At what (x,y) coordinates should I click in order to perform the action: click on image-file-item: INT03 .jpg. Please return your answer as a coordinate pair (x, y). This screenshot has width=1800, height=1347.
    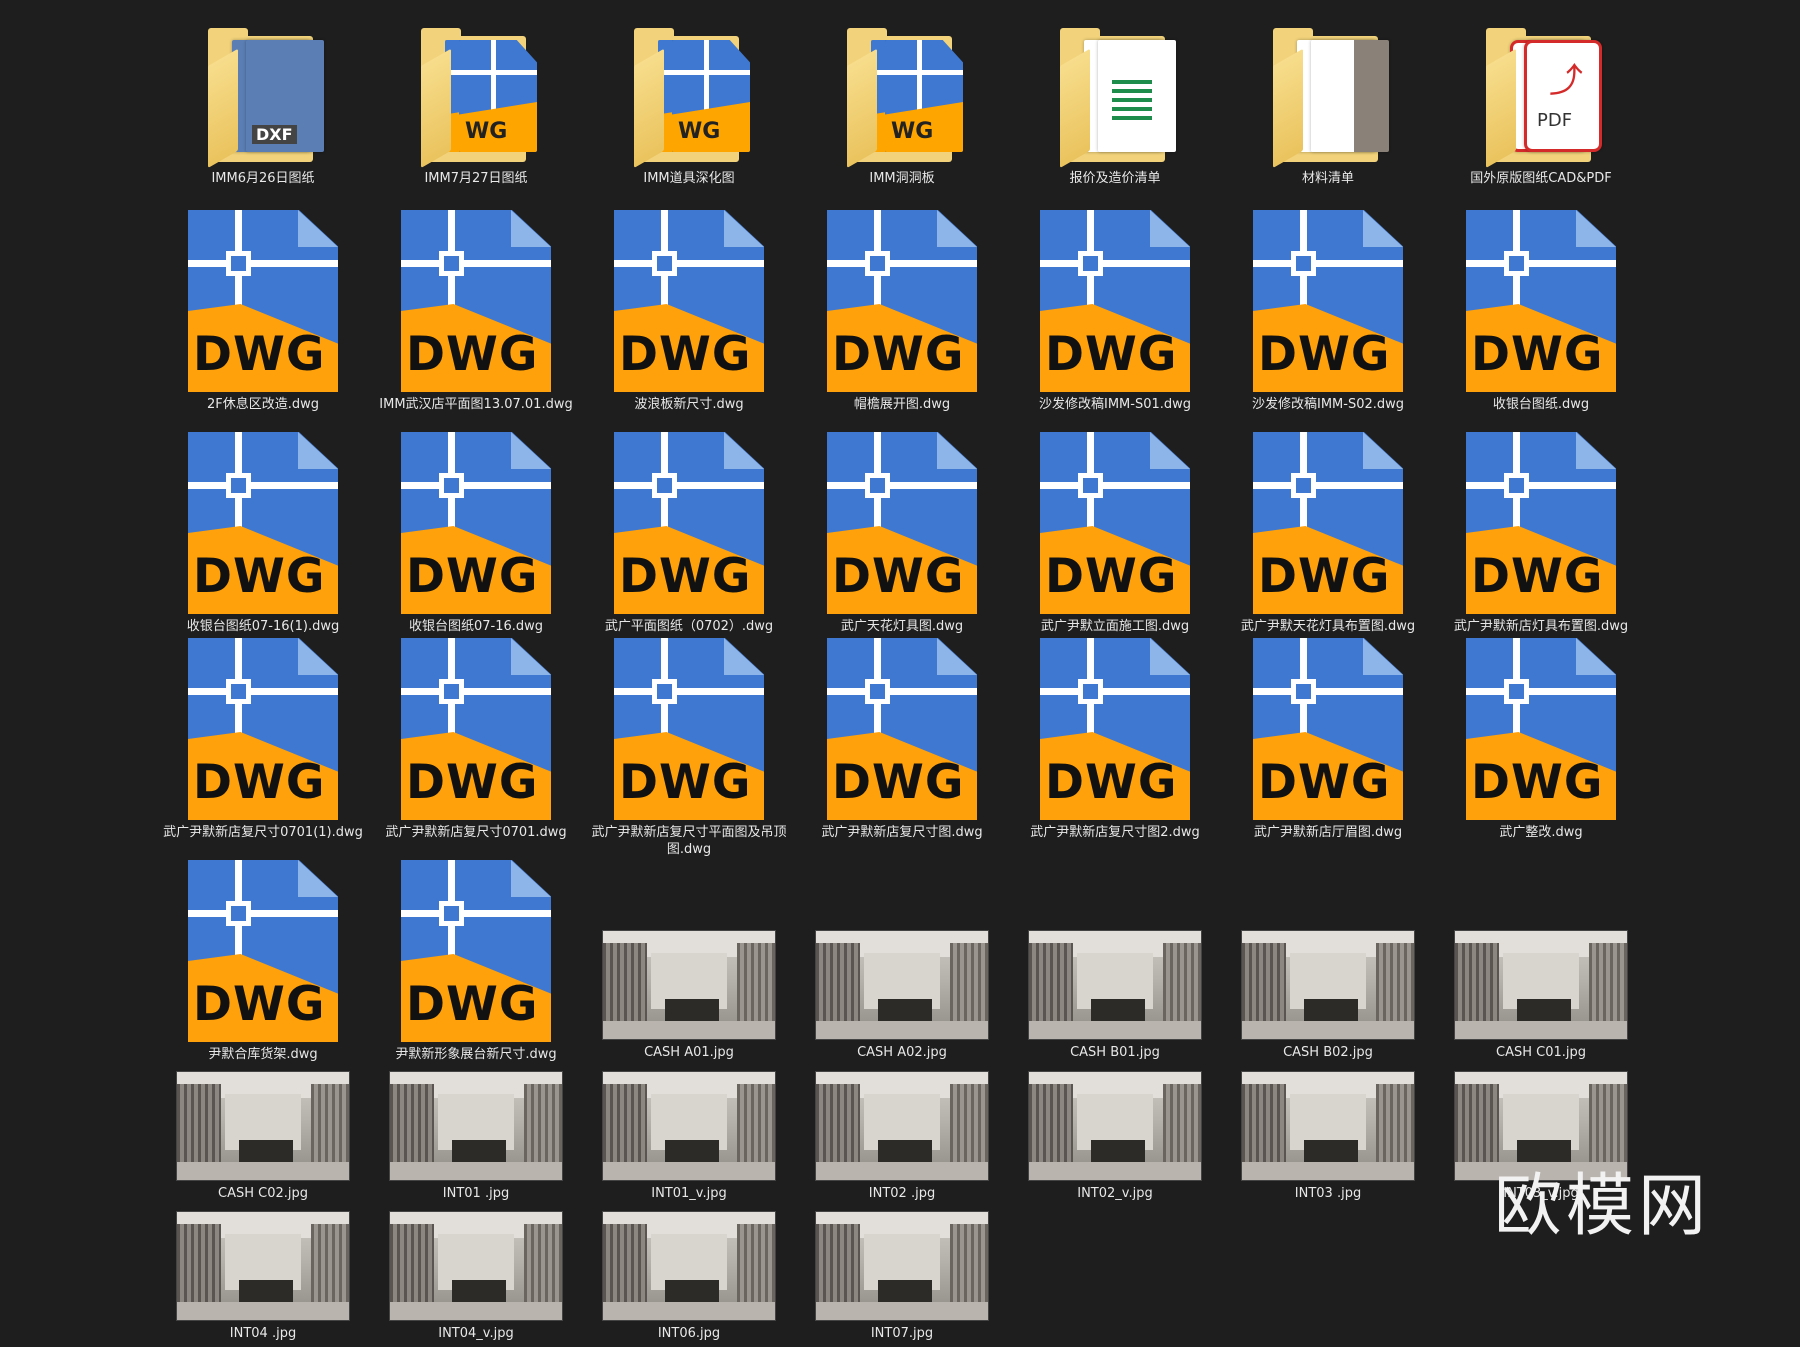
    Looking at the image, I should click on (1328, 1136).